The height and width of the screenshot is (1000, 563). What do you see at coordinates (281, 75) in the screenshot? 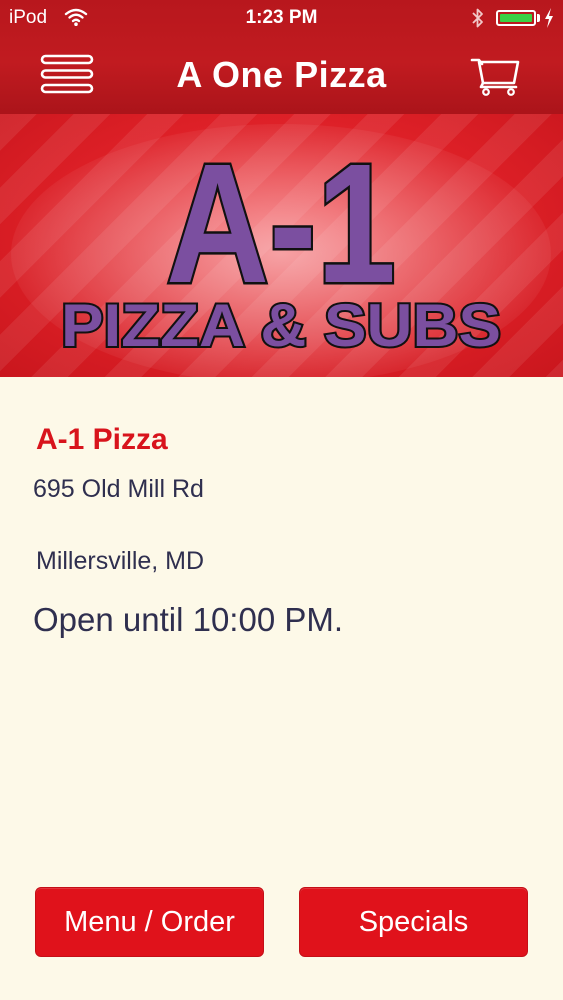
I see `navigation-bar: A One Pizza` at bounding box center [281, 75].